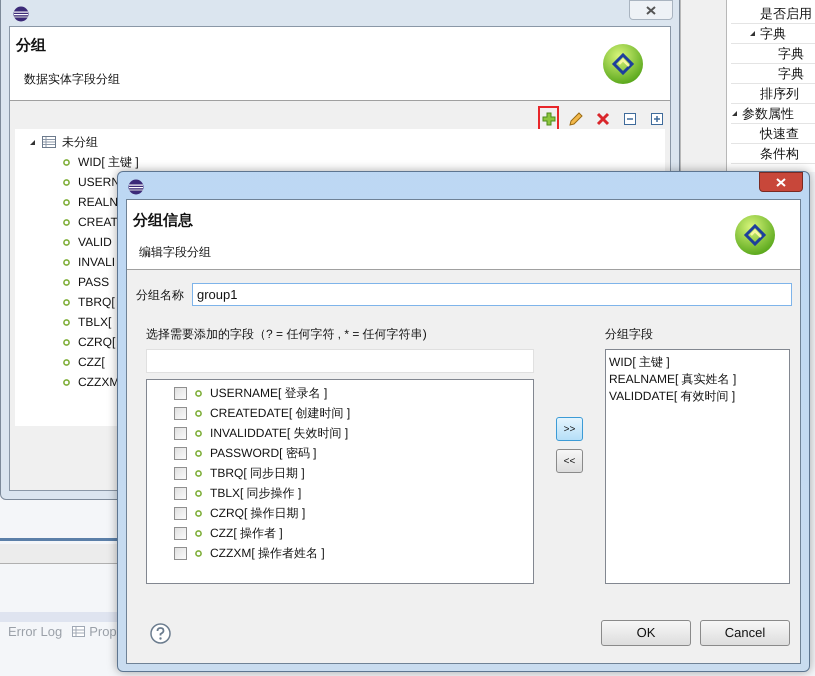 The image size is (815, 676). Describe the element at coordinates (174, 252) in the screenshot. I see `dialog-description: 编辑字段分组` at that location.